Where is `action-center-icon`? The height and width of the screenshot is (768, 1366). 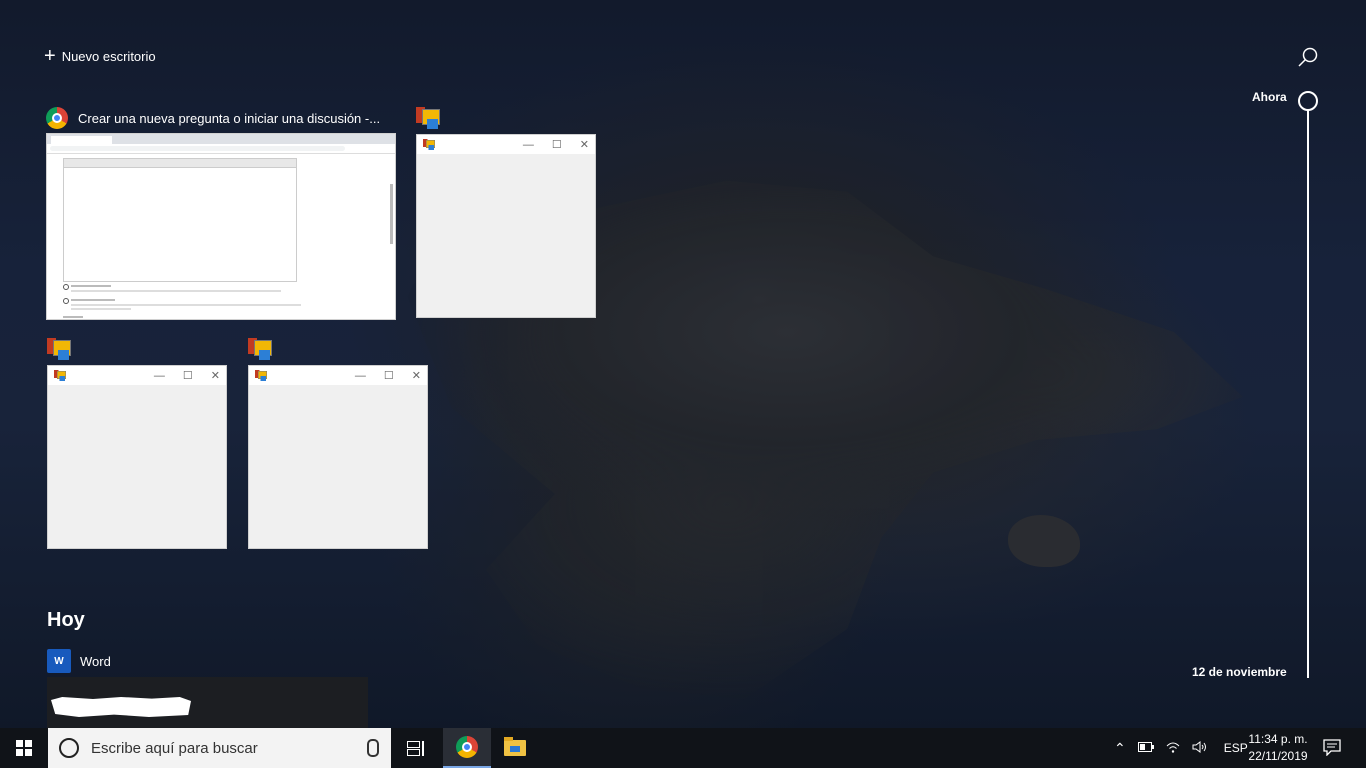 action-center-icon is located at coordinates (1332, 747).